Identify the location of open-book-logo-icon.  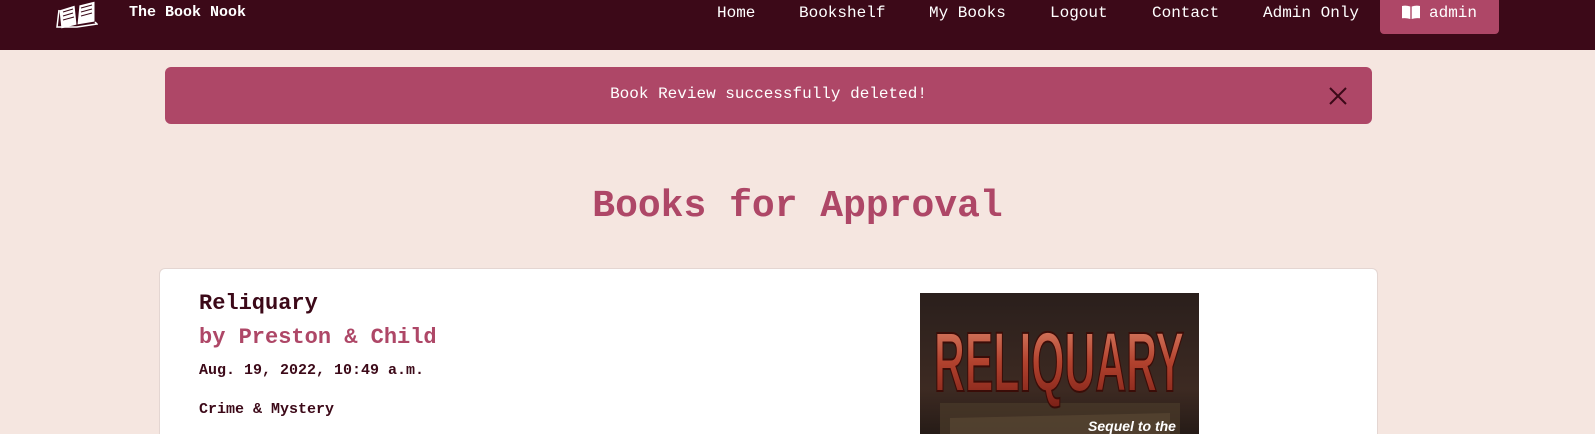
(77, 15).